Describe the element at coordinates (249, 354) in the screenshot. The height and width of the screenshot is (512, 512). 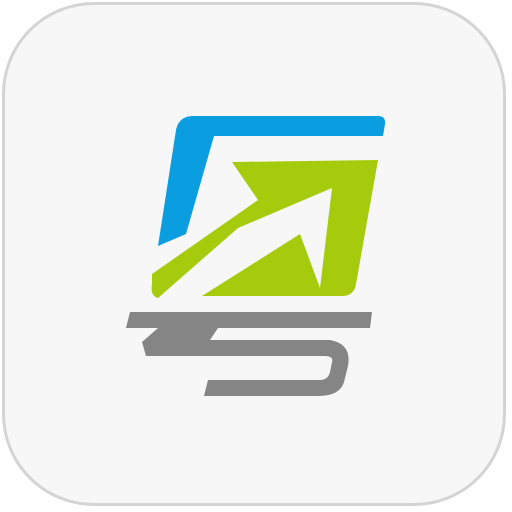
I see `gray-glyph-shape` at that location.